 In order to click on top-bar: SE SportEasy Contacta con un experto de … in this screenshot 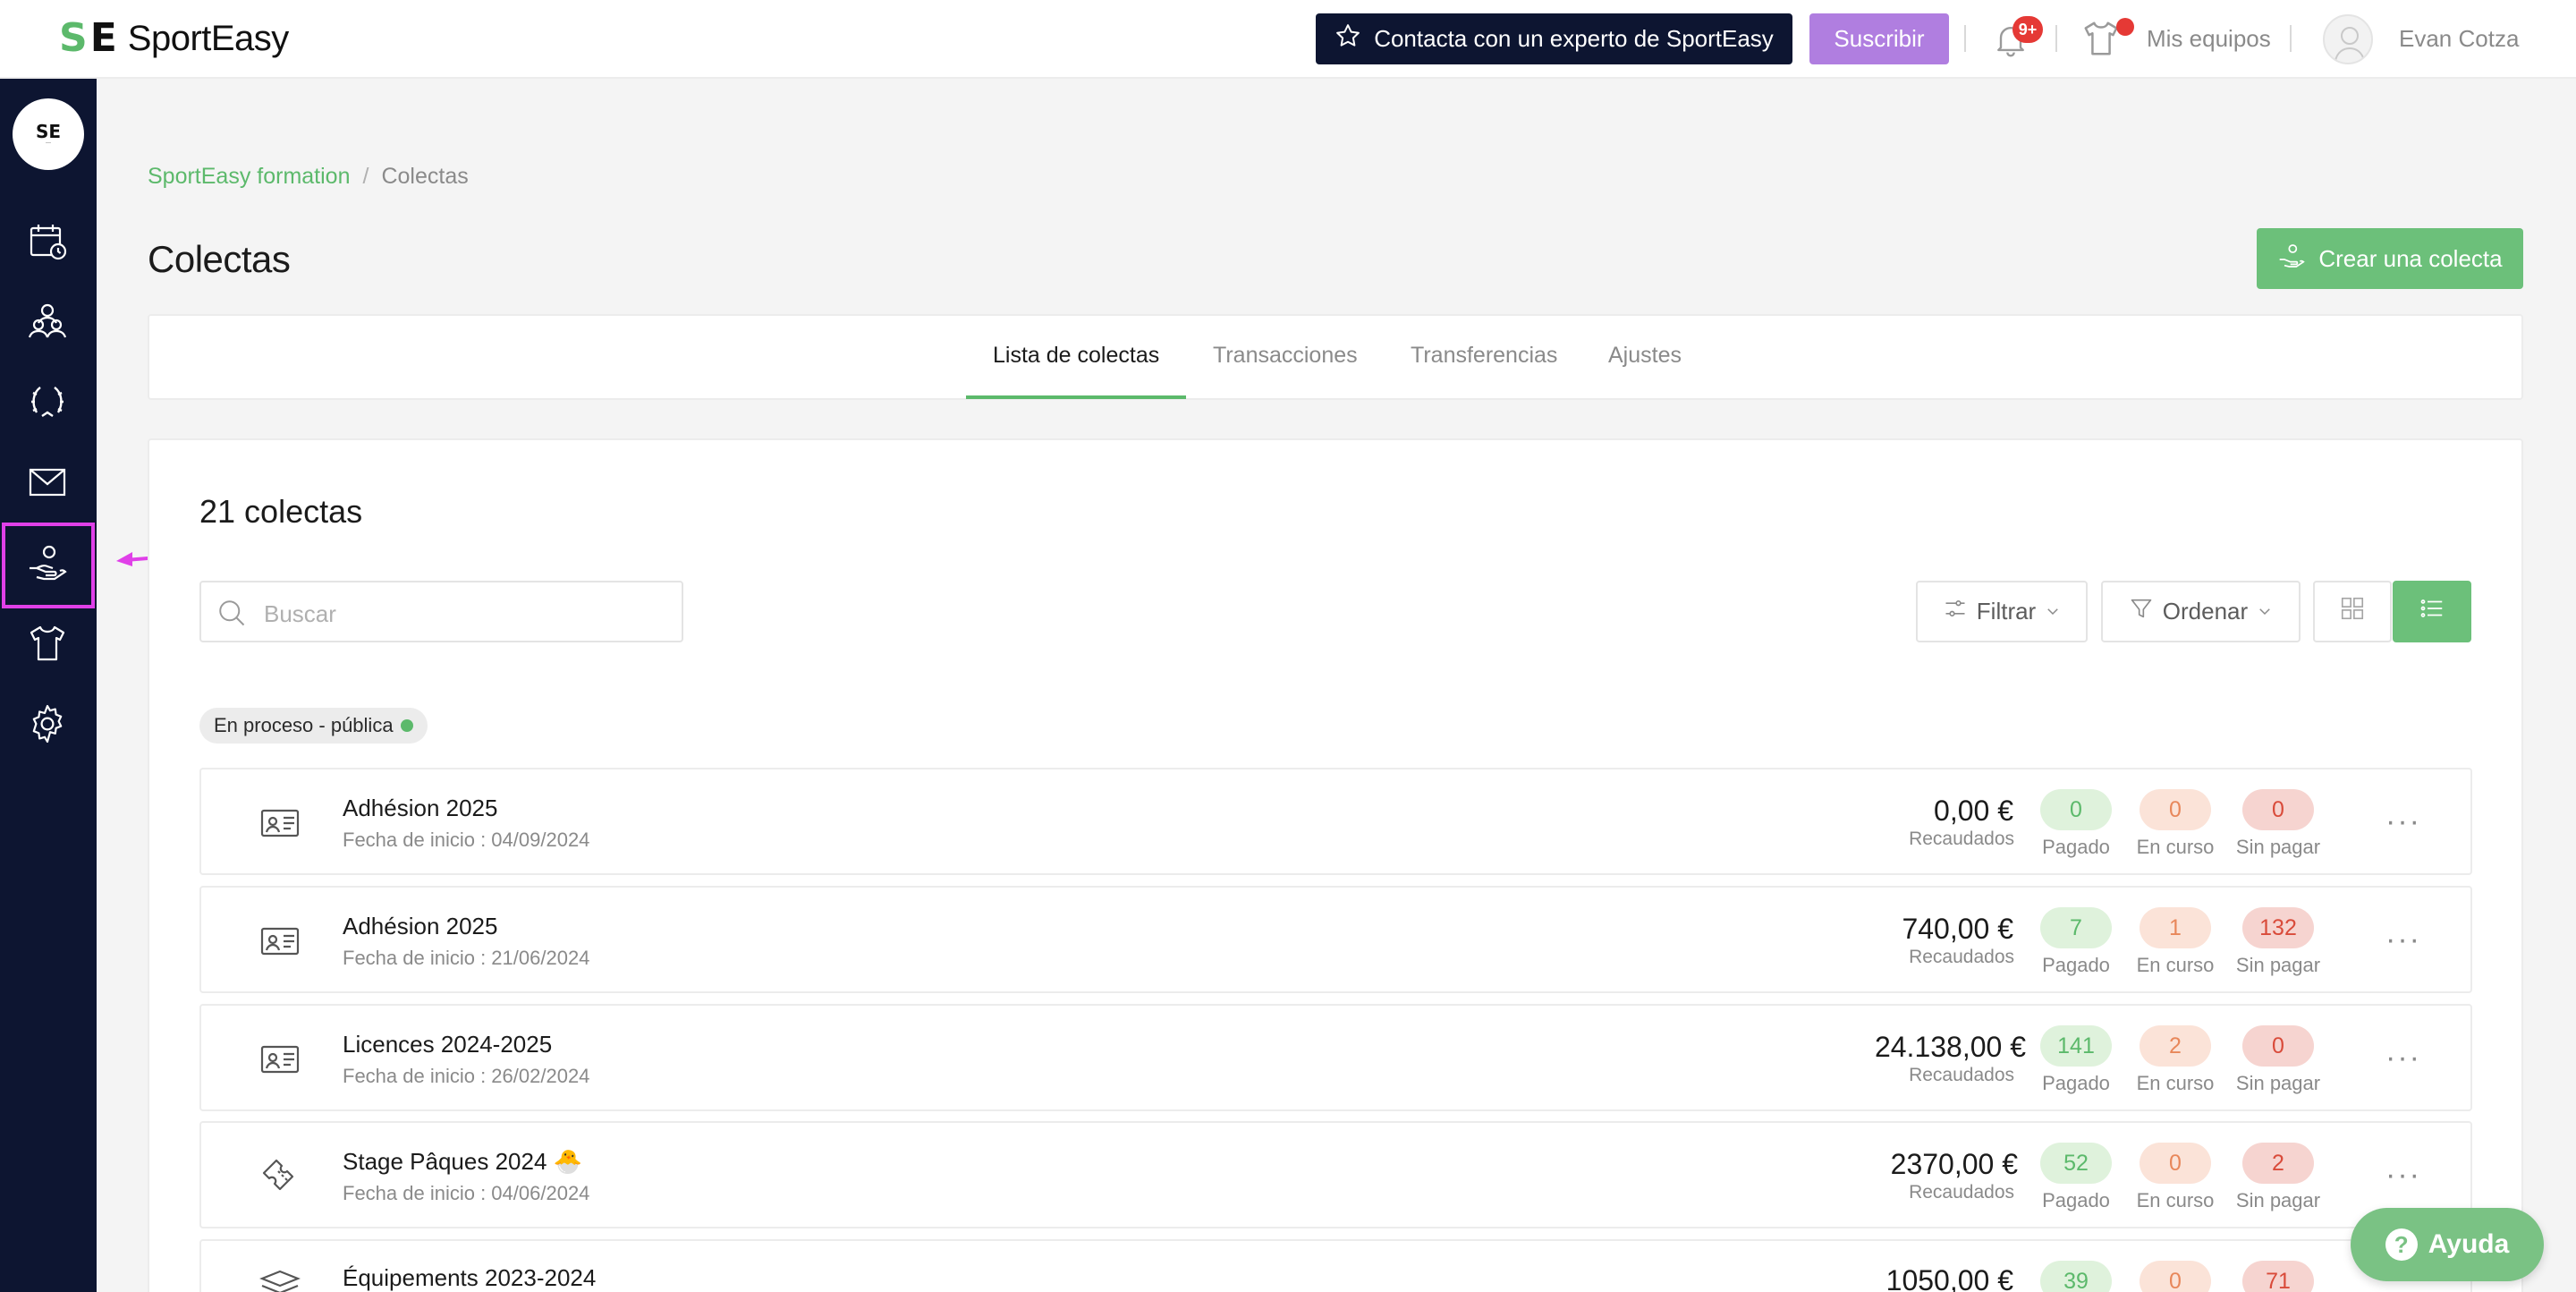, I will do `click(1288, 39)`.